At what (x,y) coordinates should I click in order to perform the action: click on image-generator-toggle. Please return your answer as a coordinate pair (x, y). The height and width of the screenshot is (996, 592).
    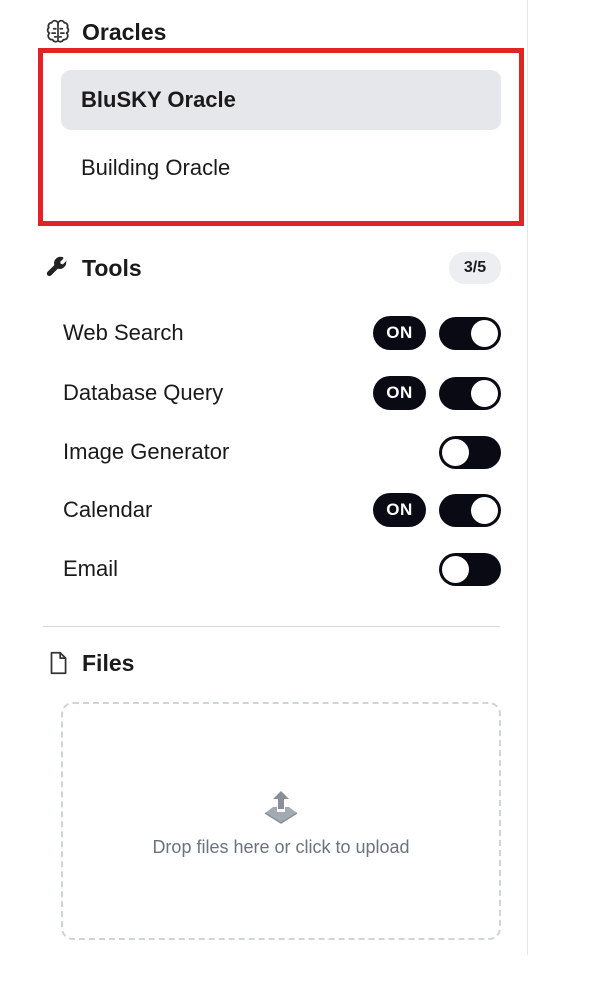
    Looking at the image, I should click on (470, 452).